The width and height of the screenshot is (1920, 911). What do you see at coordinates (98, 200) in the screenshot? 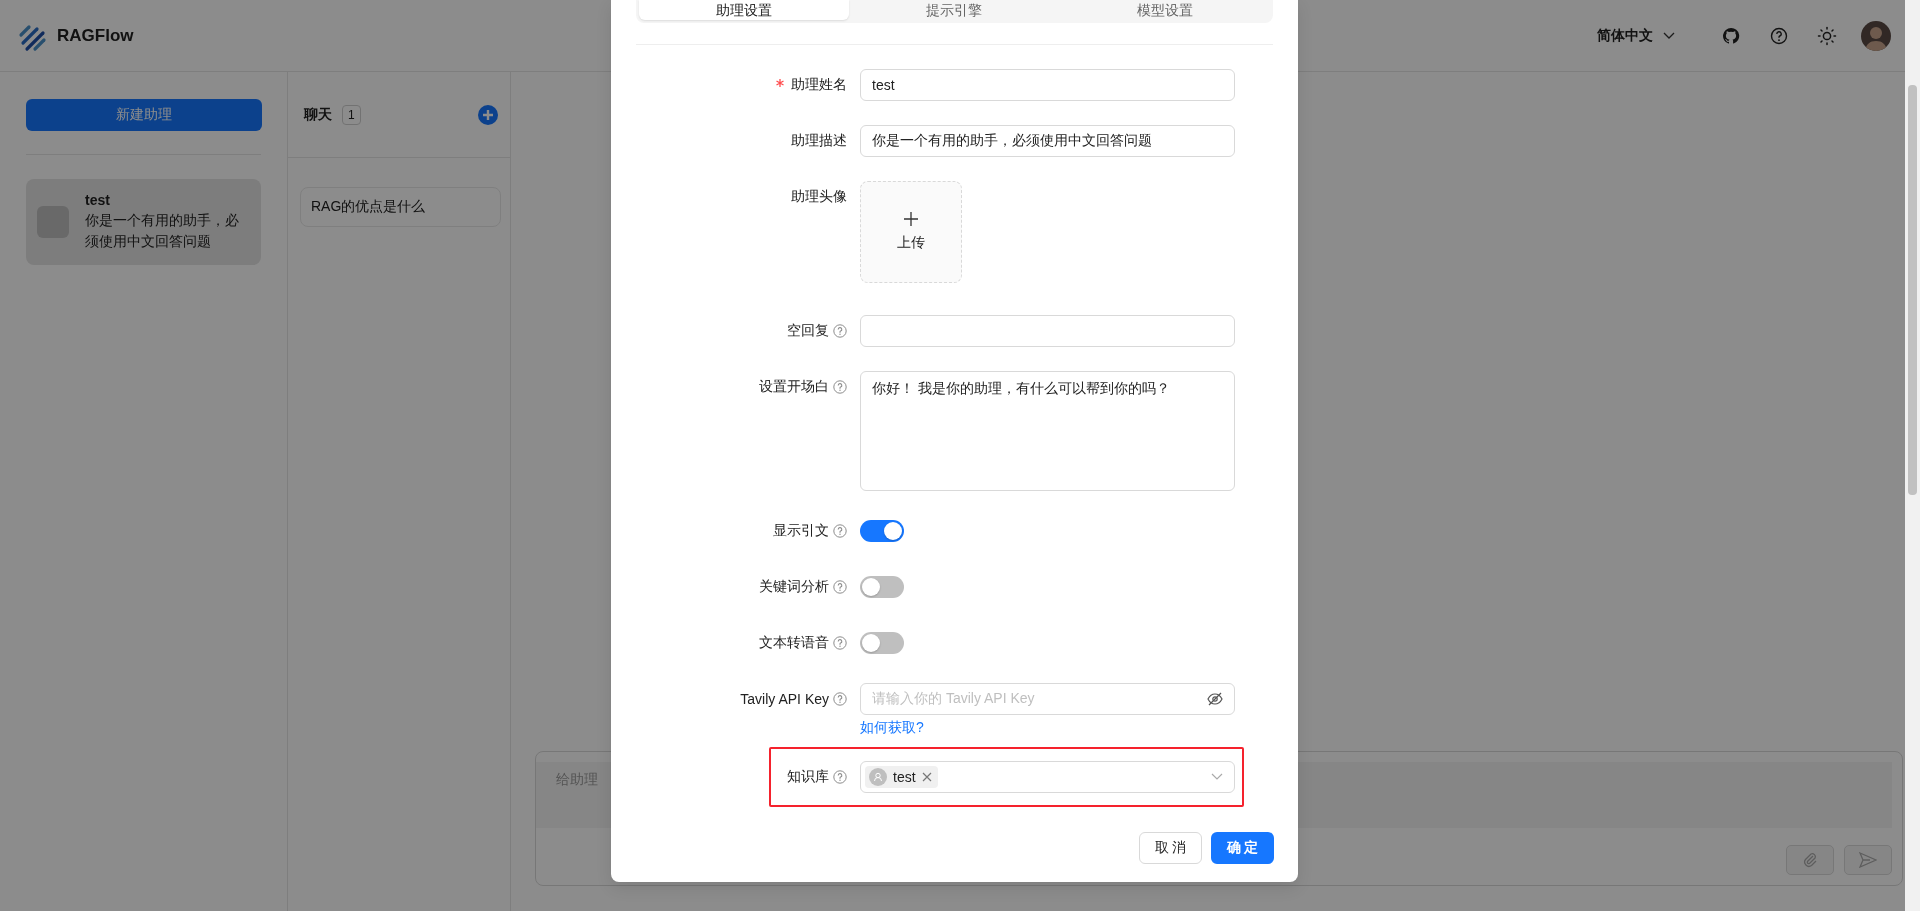
I see `assistant-name: test` at bounding box center [98, 200].